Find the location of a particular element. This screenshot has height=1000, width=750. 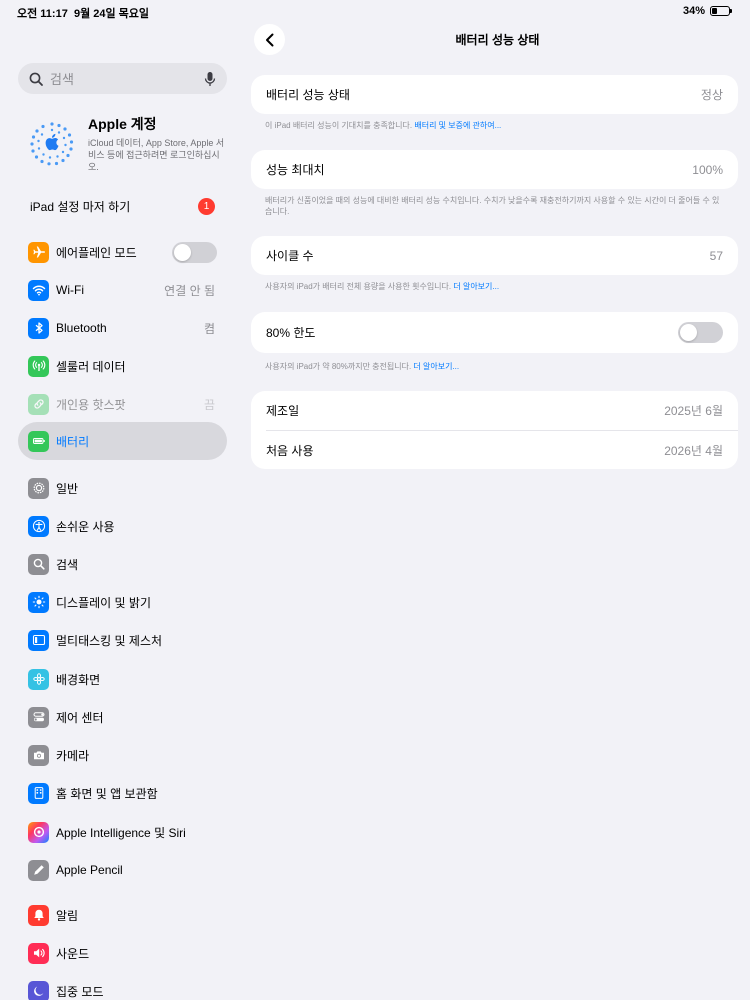

sidebar-item-label: 손쉬운 사용 is located at coordinates (85, 526).